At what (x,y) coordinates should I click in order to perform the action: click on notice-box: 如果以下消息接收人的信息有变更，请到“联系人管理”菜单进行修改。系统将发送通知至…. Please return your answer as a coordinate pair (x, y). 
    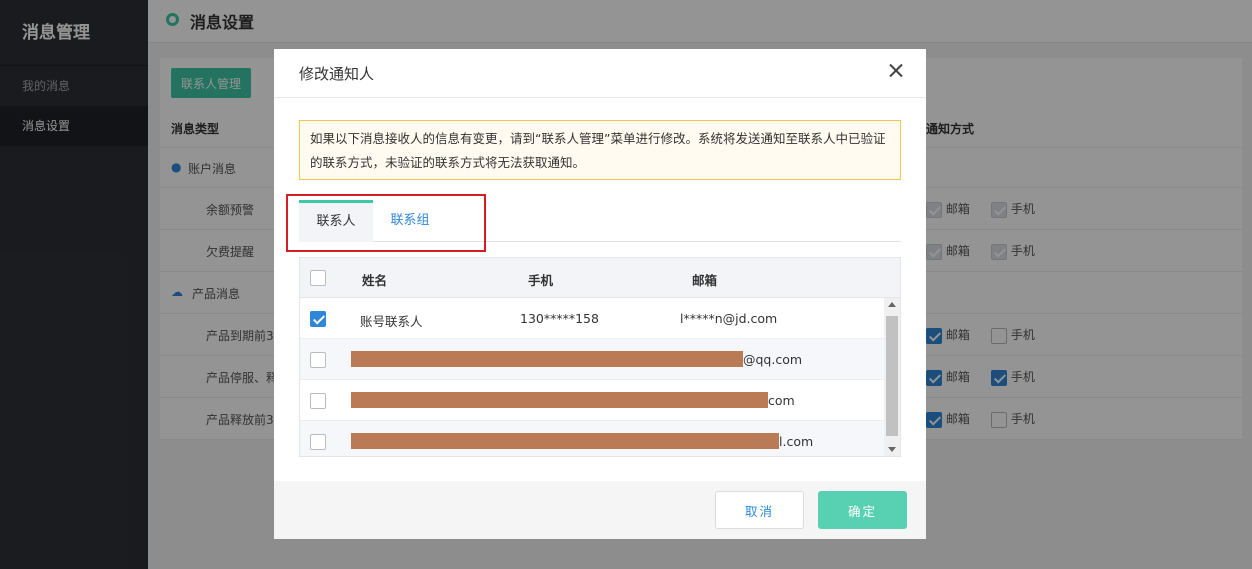
    Looking at the image, I should click on (600, 150).